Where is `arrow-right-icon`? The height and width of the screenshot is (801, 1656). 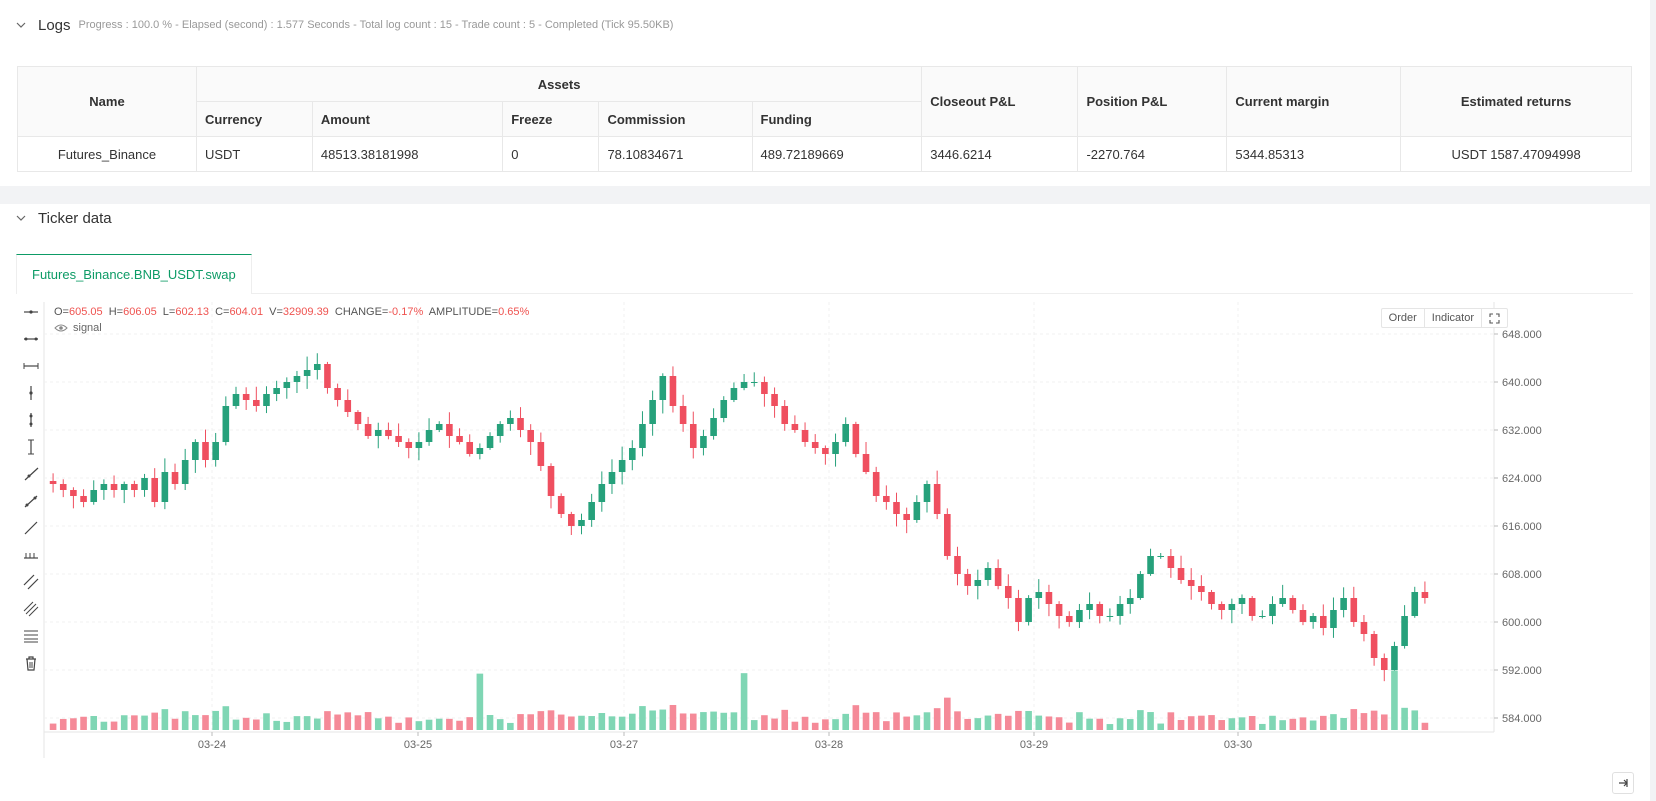
arrow-right-icon is located at coordinates (1623, 783).